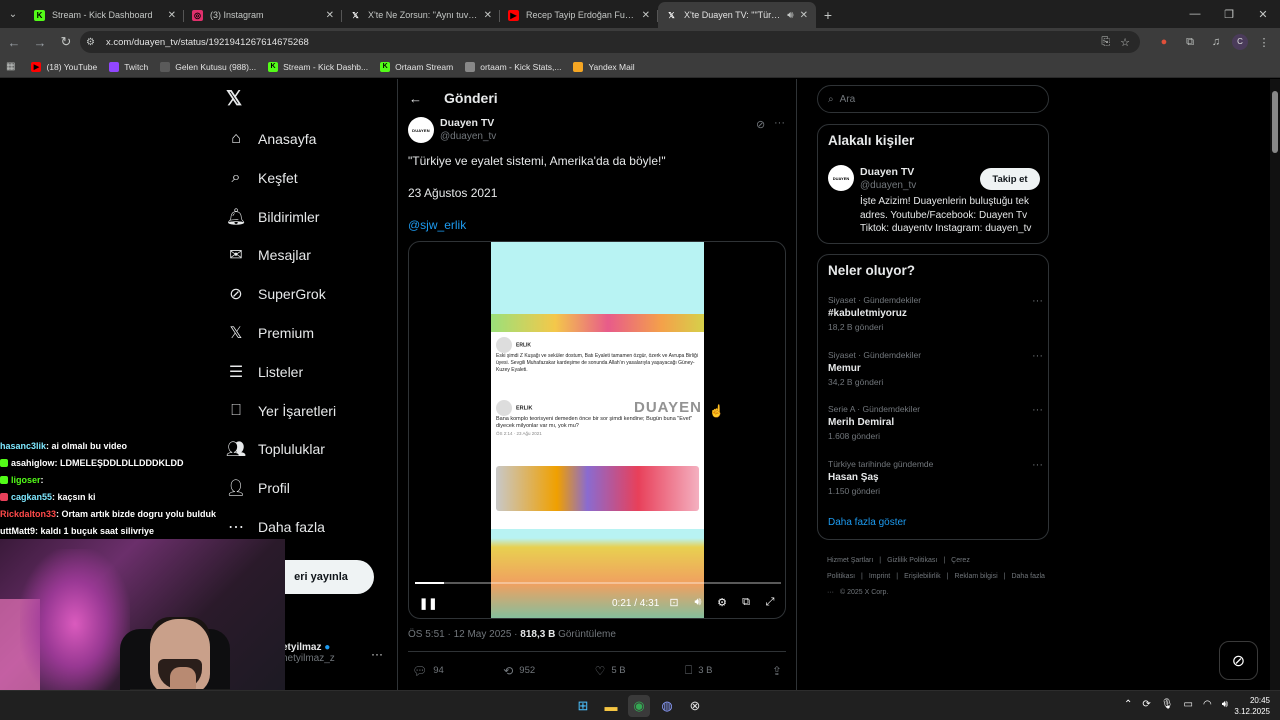 The image size is (1280, 720). I want to click on extensions-puzzle-icon: ⧉, so click(1190, 42).